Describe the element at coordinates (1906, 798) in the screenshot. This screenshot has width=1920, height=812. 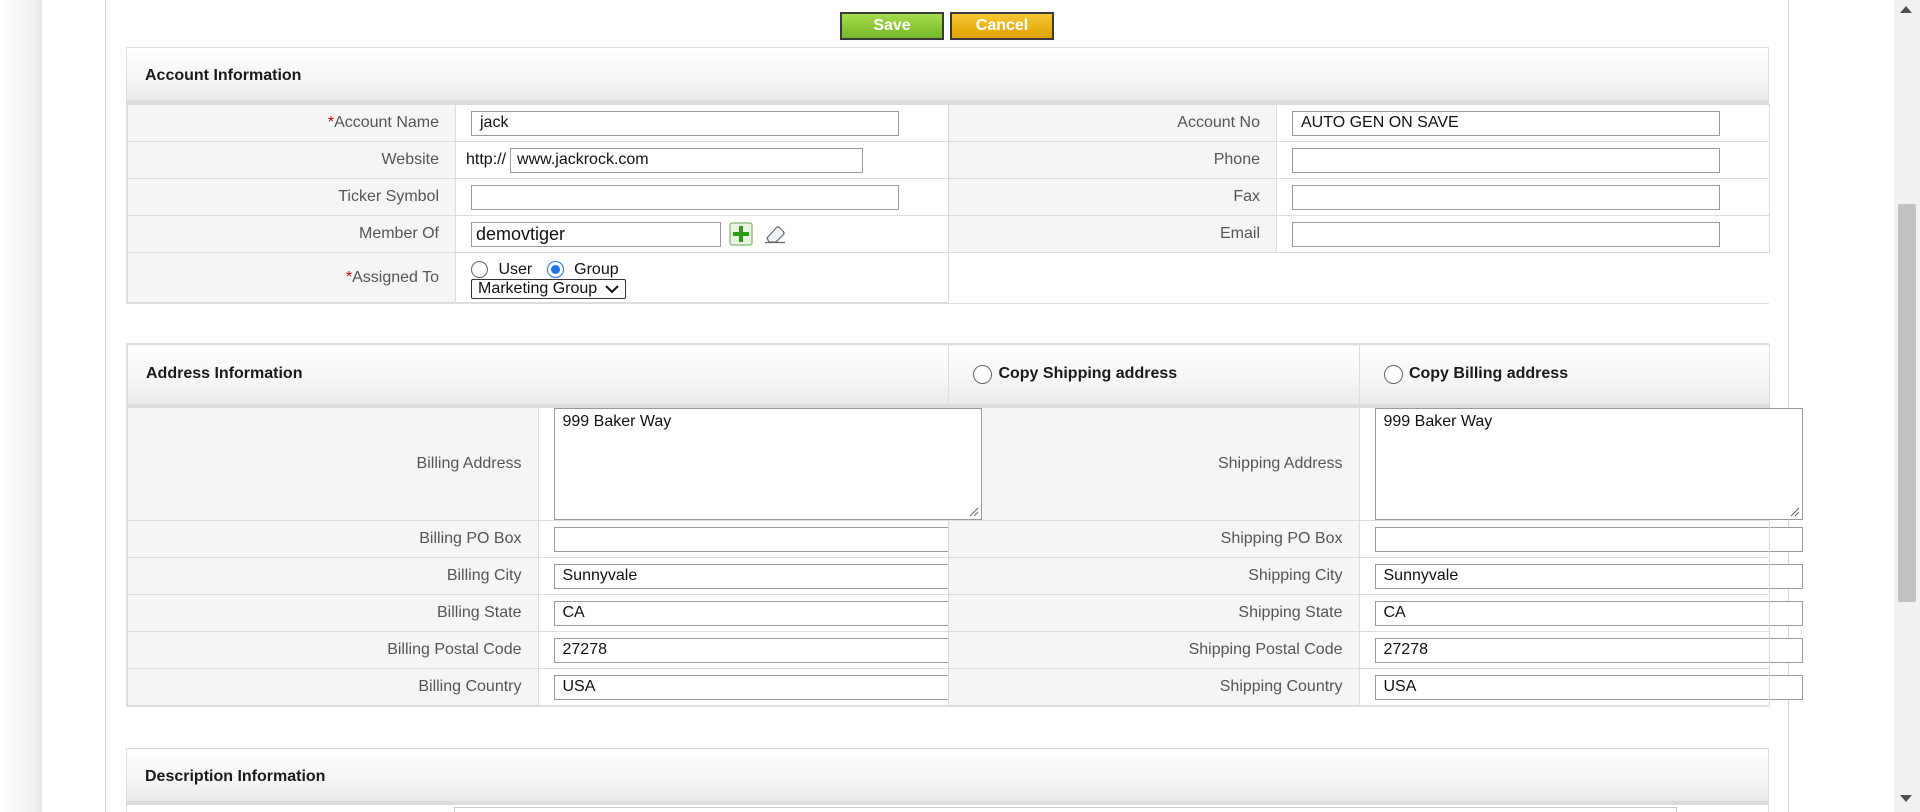
I see `scroll-down-arrow-icon` at that location.